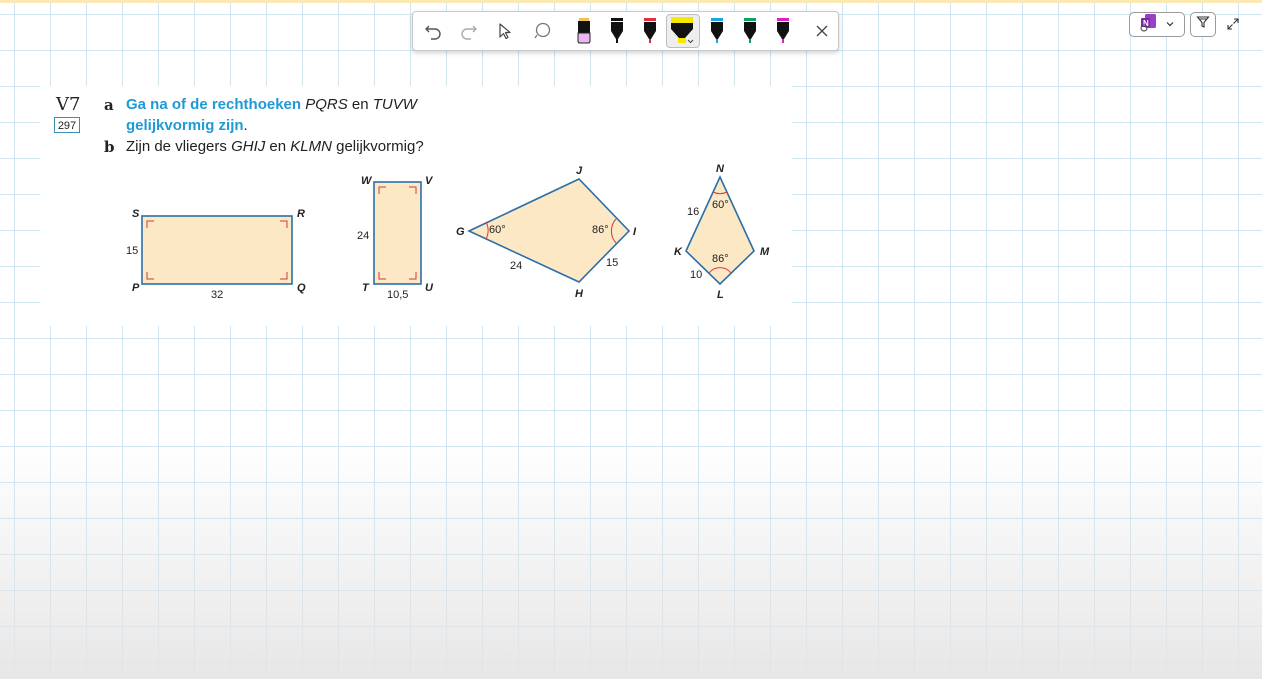 This screenshot has width=1262, height=679. I want to click on vertex-m: M, so click(765, 252).